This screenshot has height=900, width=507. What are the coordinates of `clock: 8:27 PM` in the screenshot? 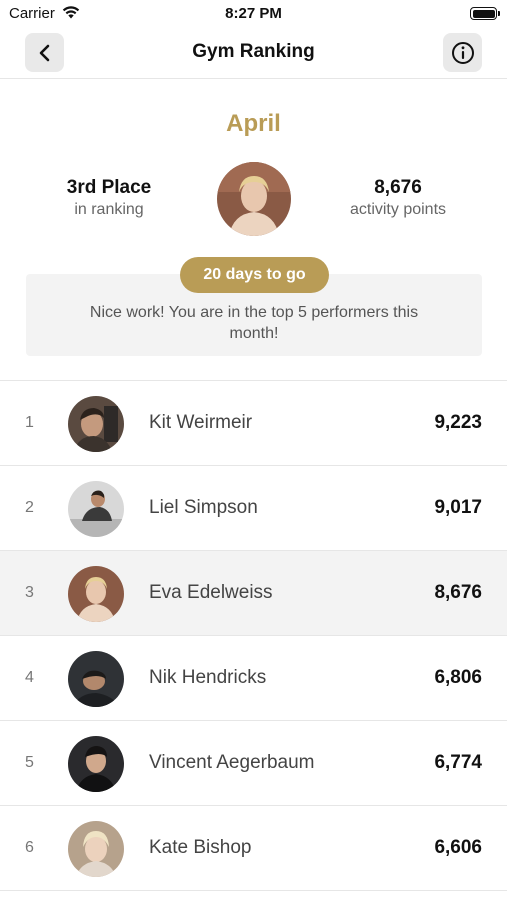 It's located at (253, 13).